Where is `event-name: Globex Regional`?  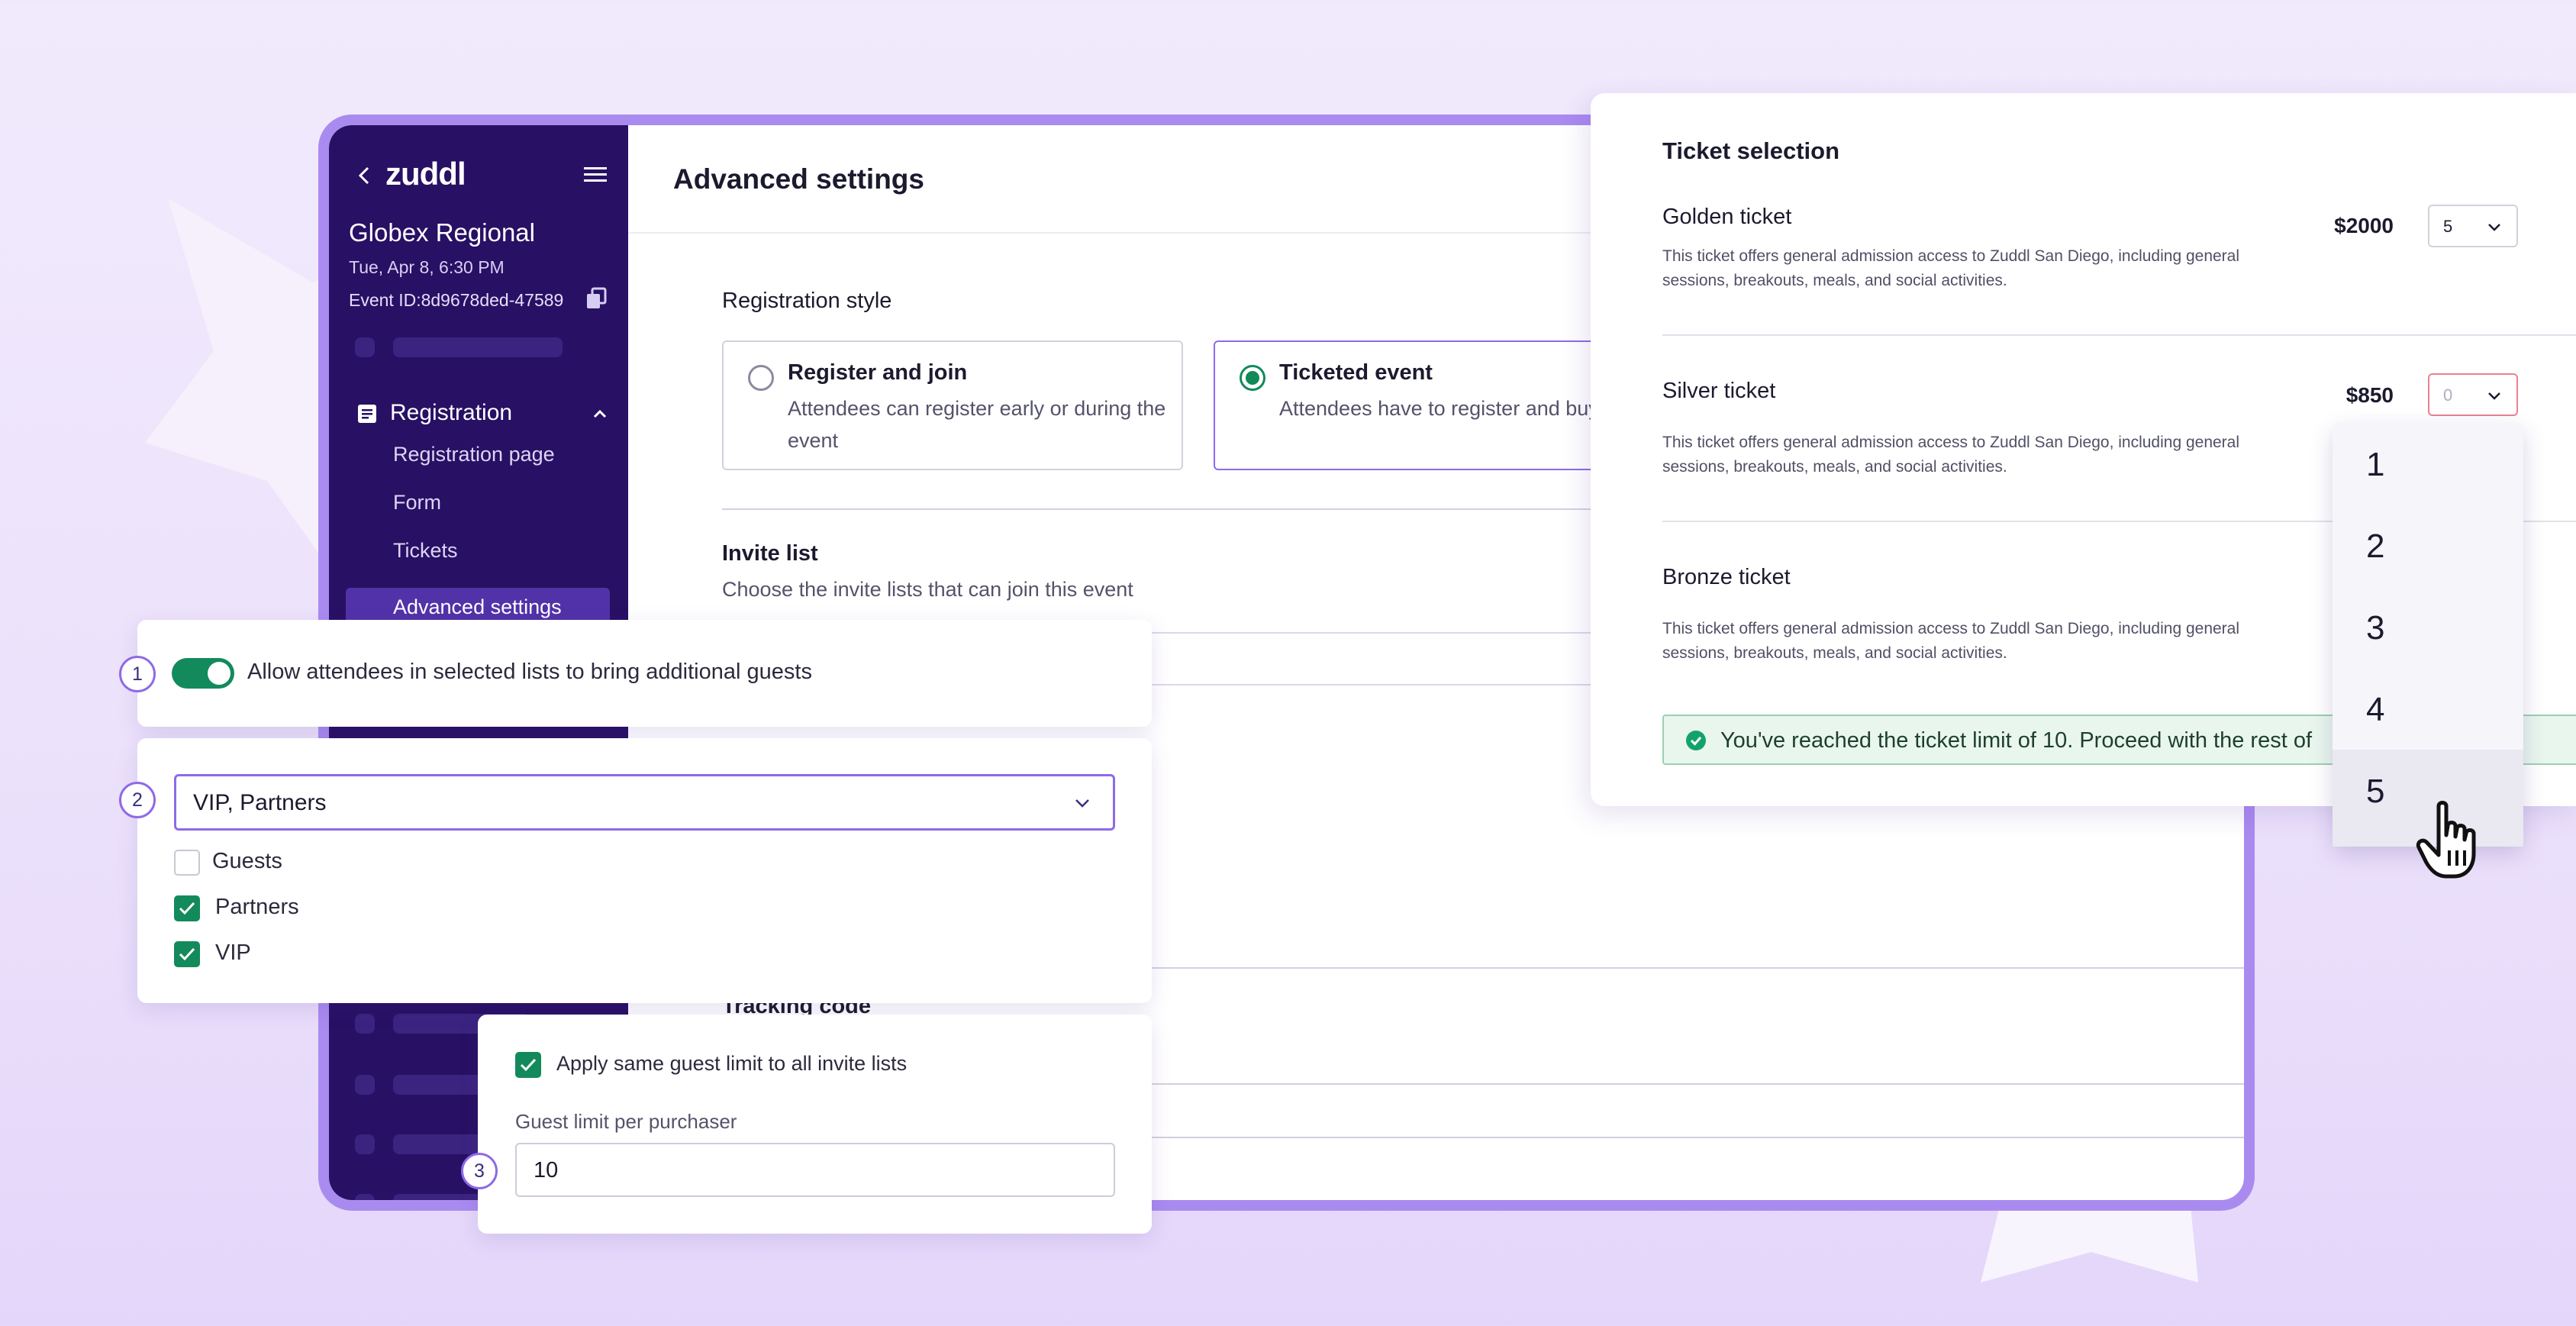 event-name: Globex Regional is located at coordinates (442, 232).